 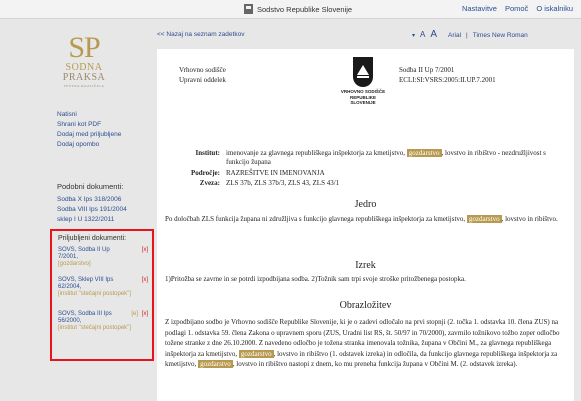 What do you see at coordinates (365, 265) in the screenshot?
I see `izrek-heading: Izrek` at bounding box center [365, 265].